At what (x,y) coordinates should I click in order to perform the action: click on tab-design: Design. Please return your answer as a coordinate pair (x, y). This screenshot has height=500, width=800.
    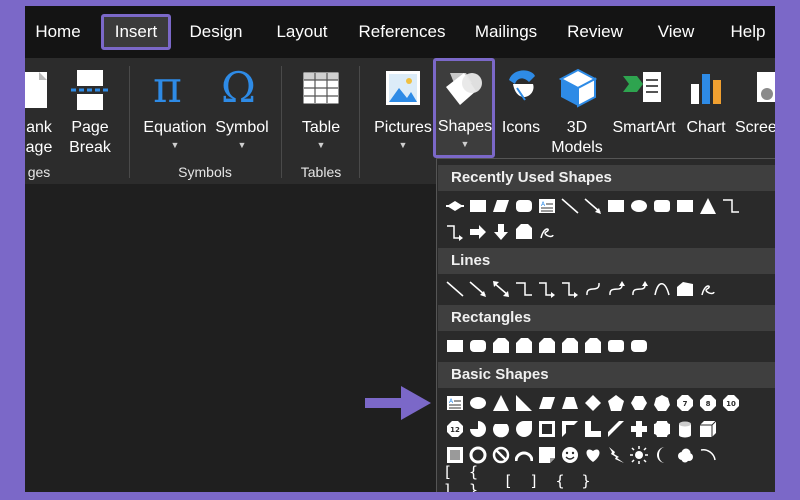
    Looking at the image, I should click on (216, 32).